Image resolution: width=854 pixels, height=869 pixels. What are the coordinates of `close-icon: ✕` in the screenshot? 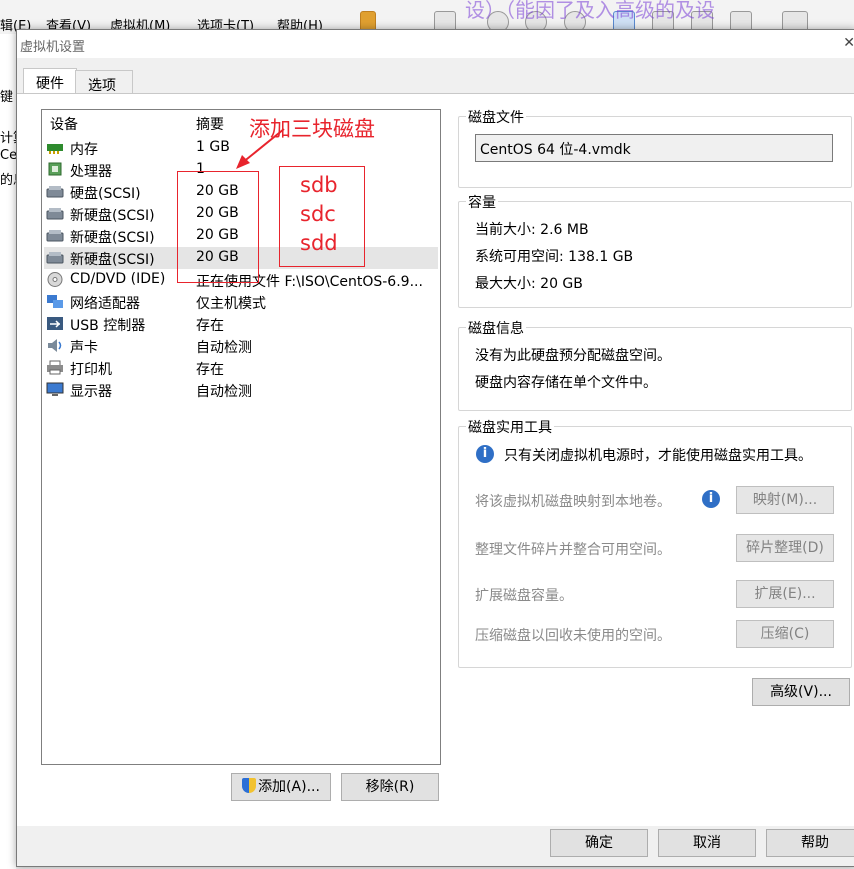 It's located at (848, 43).